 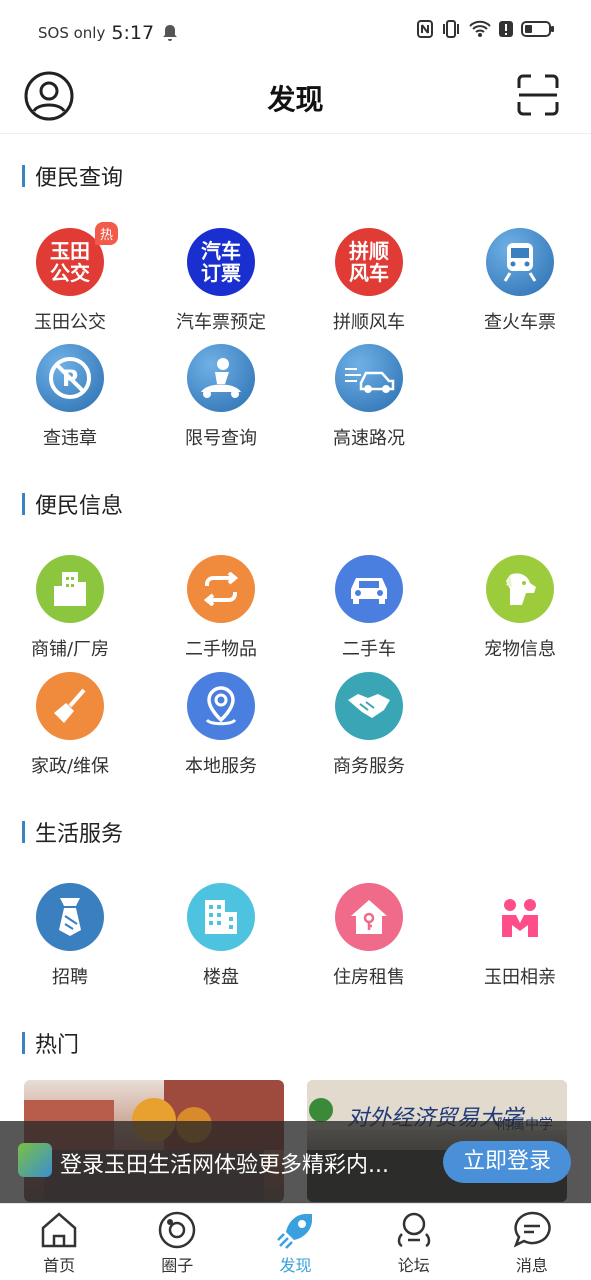 I want to click on yutian-bus-icon: 玉田 公交 热, so click(x=77, y=259).